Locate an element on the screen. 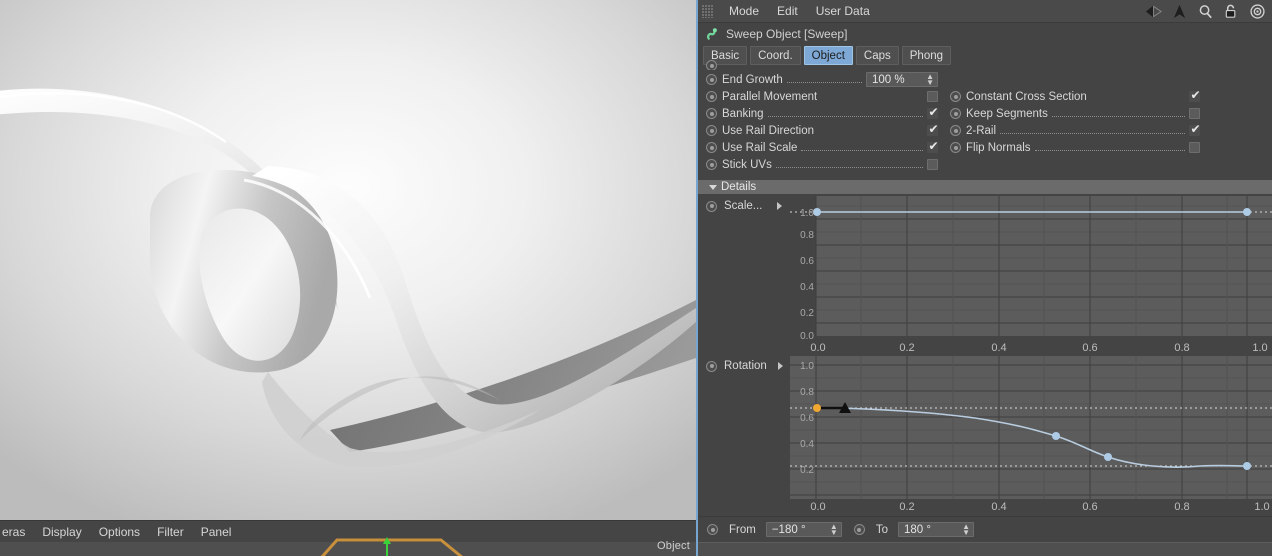  flip-normals-checkbox is located at coordinates (1194, 147).